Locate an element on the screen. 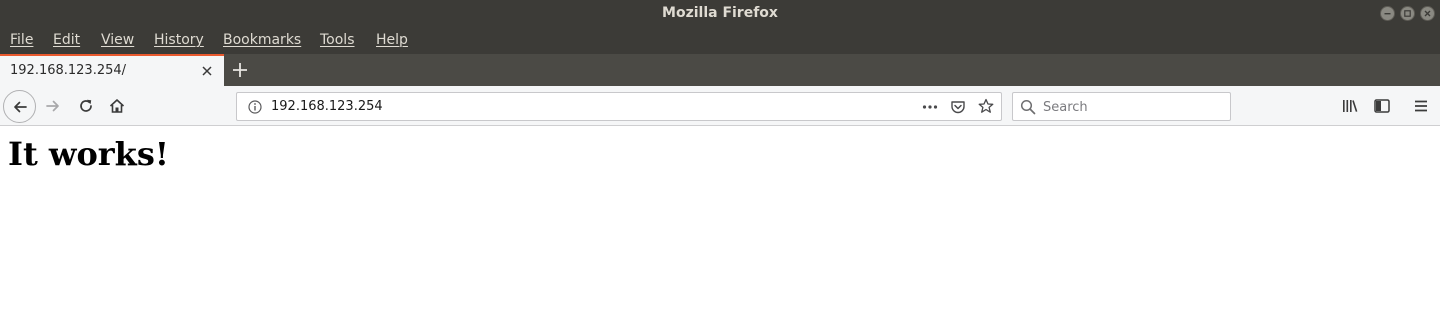 Image resolution: width=1440 pixels, height=320 pixels. navigation-toolbar: 192.168.123.254 is located at coordinates (720, 106).